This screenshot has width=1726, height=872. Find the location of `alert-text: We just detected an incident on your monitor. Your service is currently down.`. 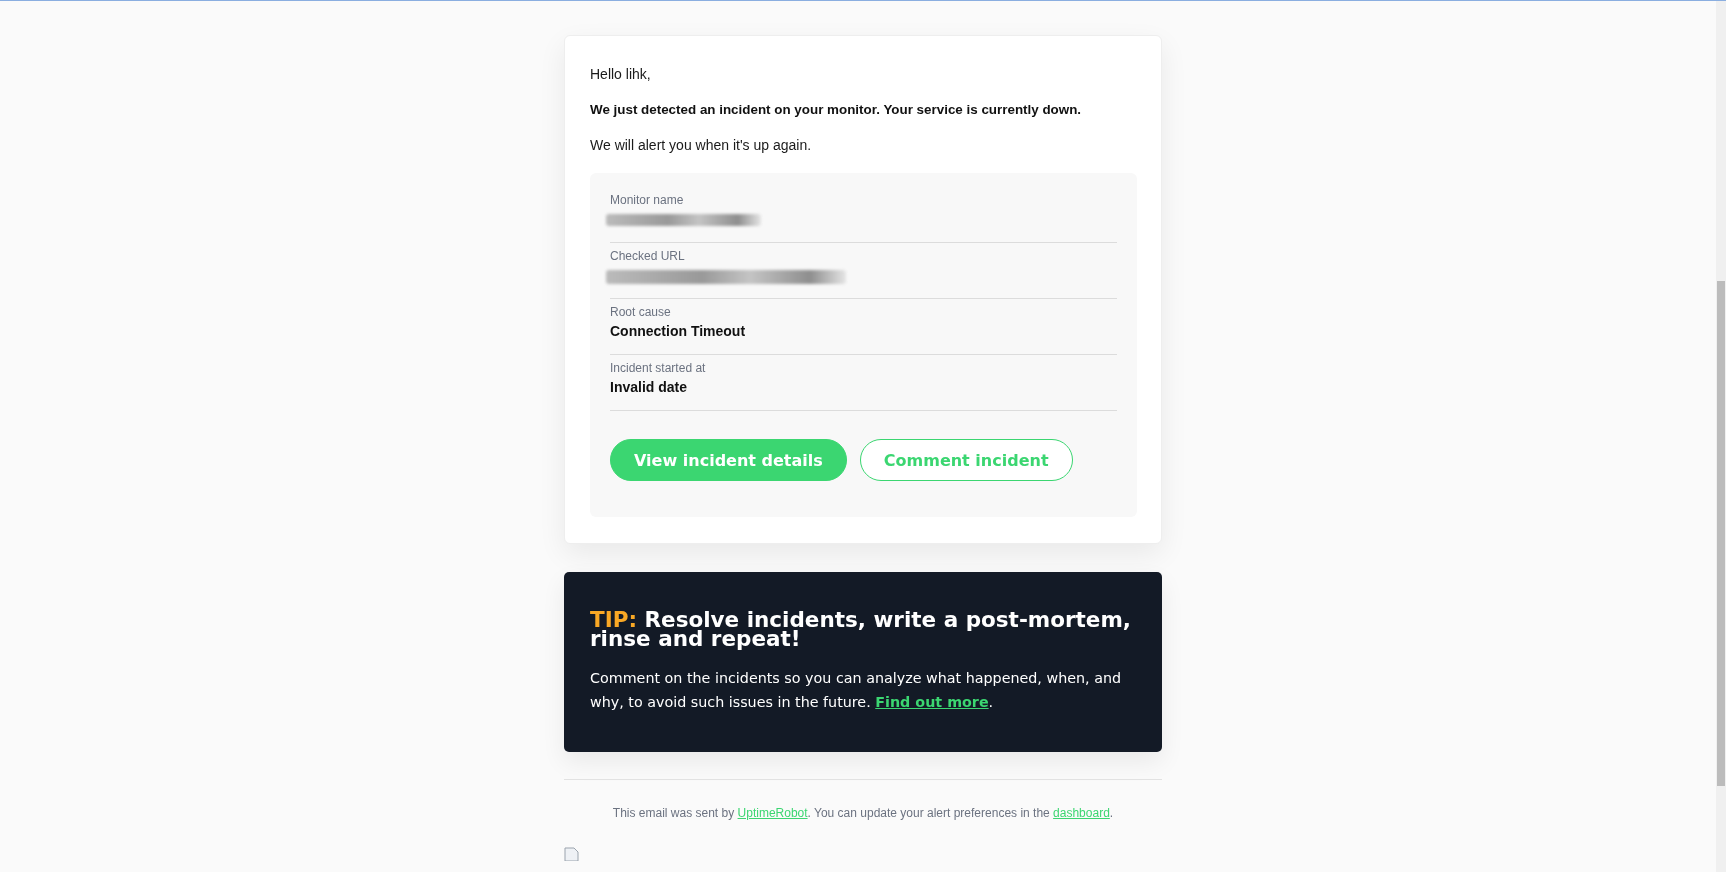

alert-text: We just detected an incident on your monitor. Your service is currently down. is located at coordinates (836, 109).